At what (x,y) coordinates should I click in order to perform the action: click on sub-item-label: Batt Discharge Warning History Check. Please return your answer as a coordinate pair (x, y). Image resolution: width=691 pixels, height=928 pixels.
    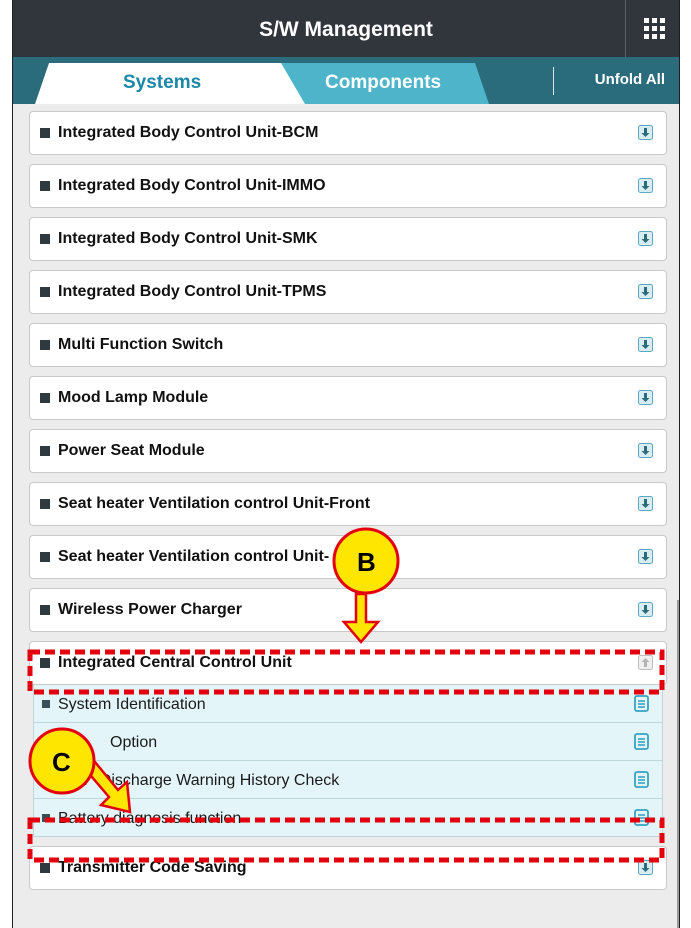
    Looking at the image, I should click on (199, 780).